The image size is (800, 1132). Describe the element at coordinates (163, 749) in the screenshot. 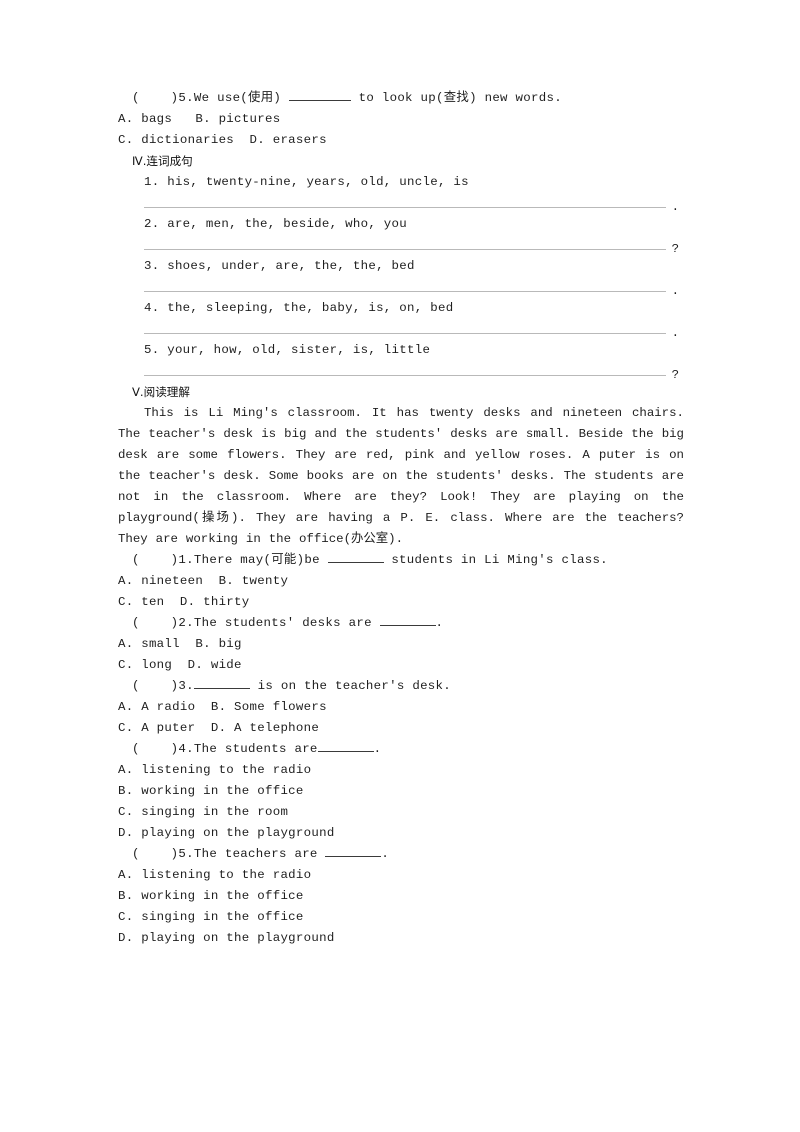

I see `question-marker: ( )4.` at that location.